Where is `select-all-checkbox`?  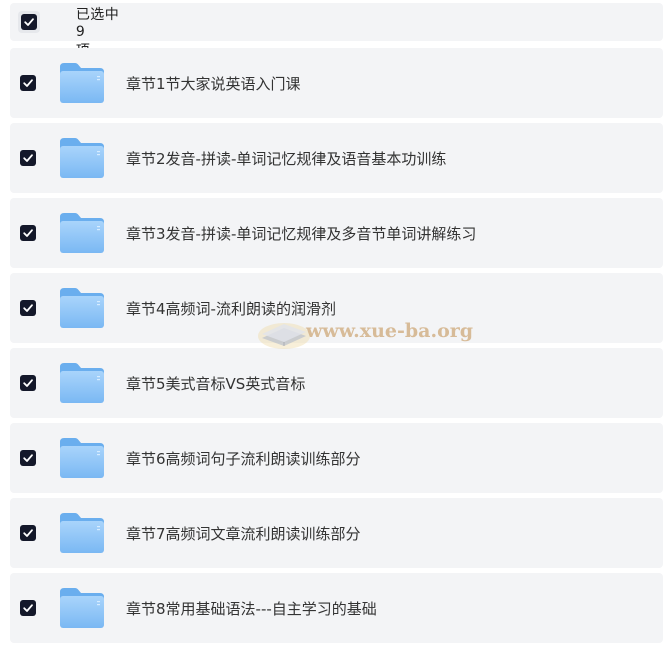 select-all-checkbox is located at coordinates (29, 22).